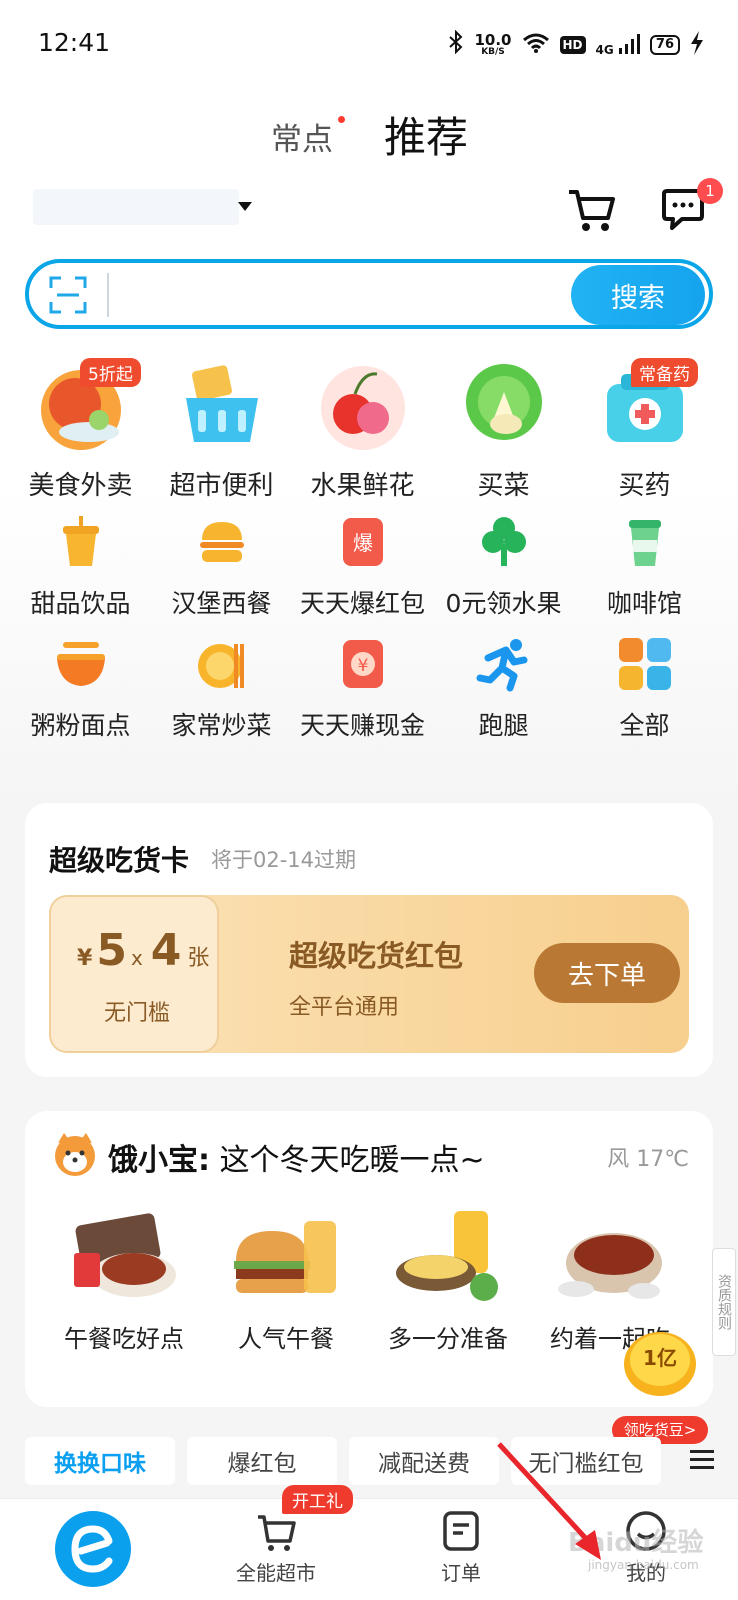  Describe the element at coordinates (68, 295) in the screenshot. I see `scan-icon` at that location.